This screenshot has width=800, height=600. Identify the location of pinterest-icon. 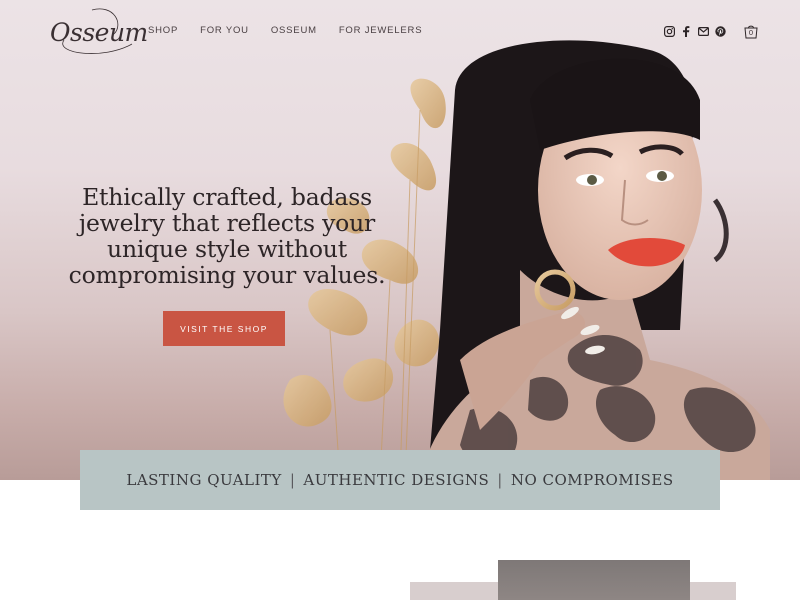
(720, 32).